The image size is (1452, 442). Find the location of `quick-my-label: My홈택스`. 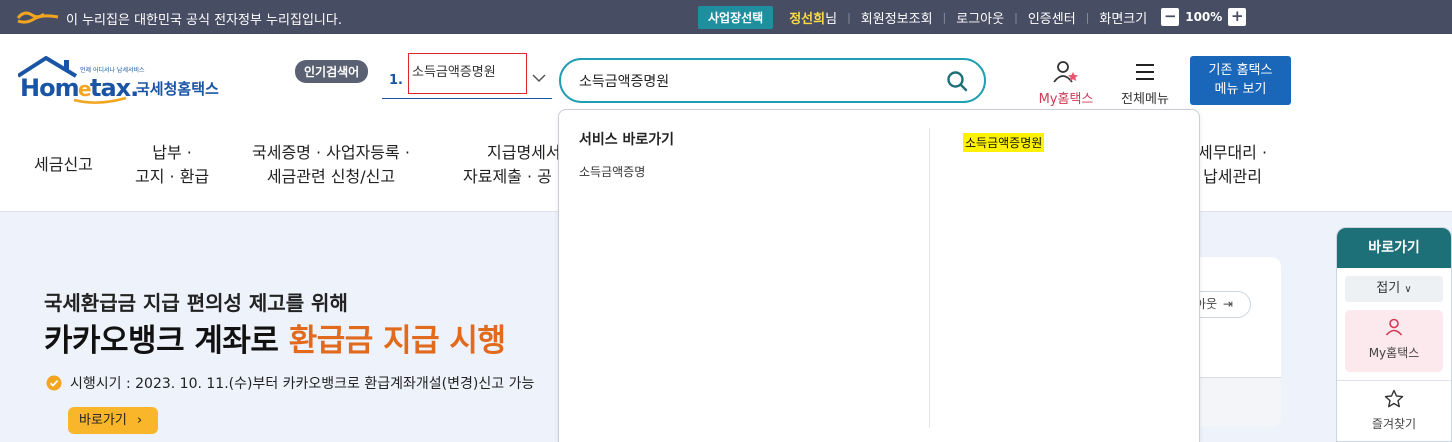

quick-my-label: My홈택스 is located at coordinates (1394, 353).